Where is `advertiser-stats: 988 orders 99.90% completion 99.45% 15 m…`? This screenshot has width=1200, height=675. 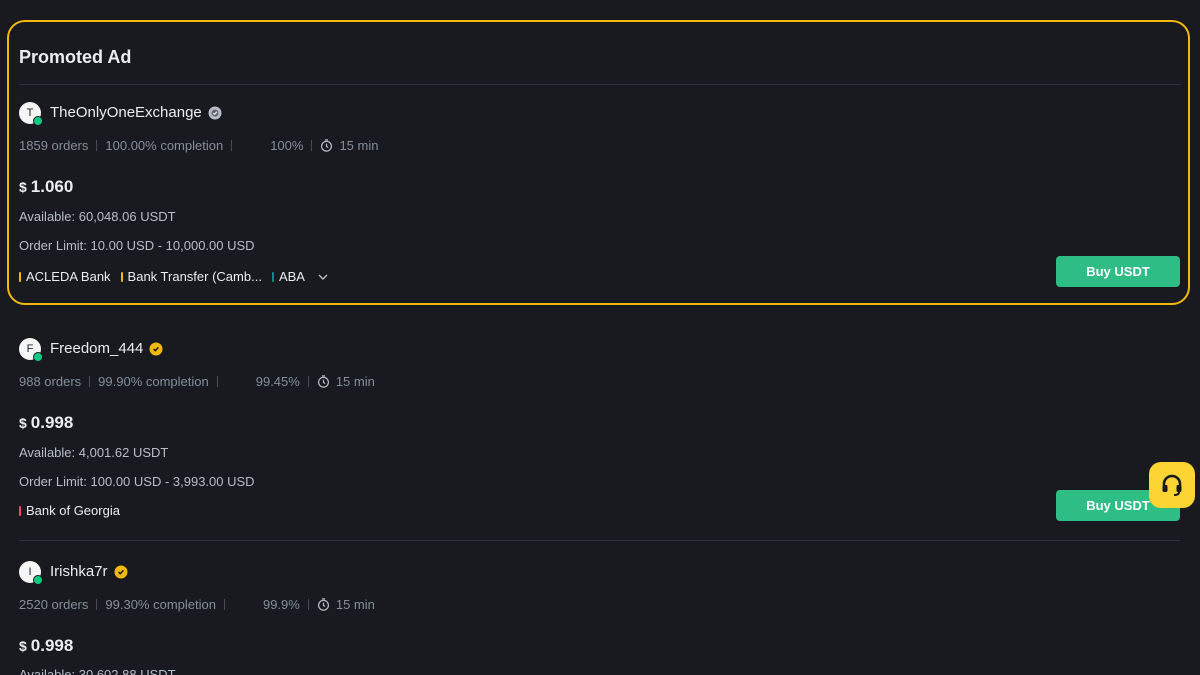
advertiser-stats: 988 orders 99.90% completion 99.45% 15 m… is located at coordinates (197, 381).